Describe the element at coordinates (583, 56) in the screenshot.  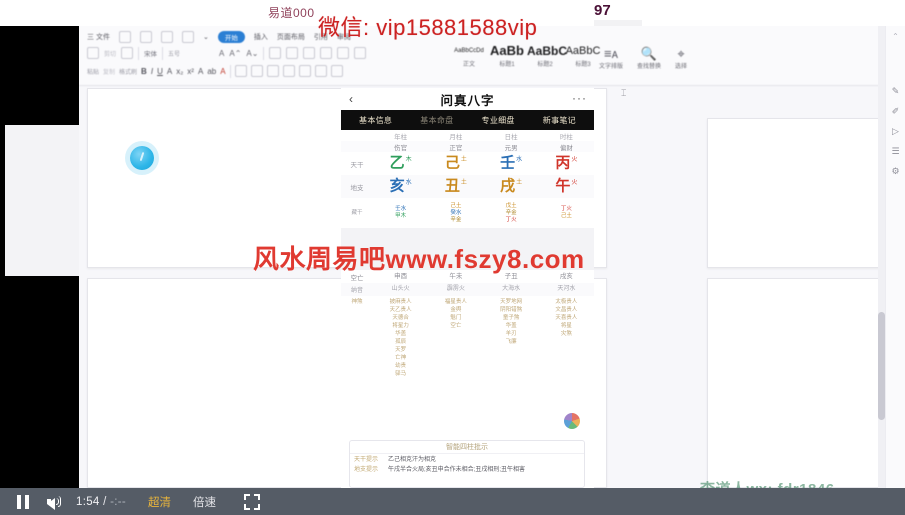
I see `style-item-heading3: AaBbC 标题3` at that location.